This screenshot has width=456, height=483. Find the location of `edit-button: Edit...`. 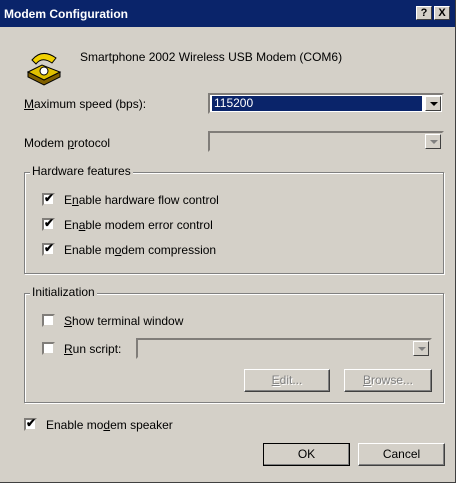

edit-button: Edit... is located at coordinates (287, 380).